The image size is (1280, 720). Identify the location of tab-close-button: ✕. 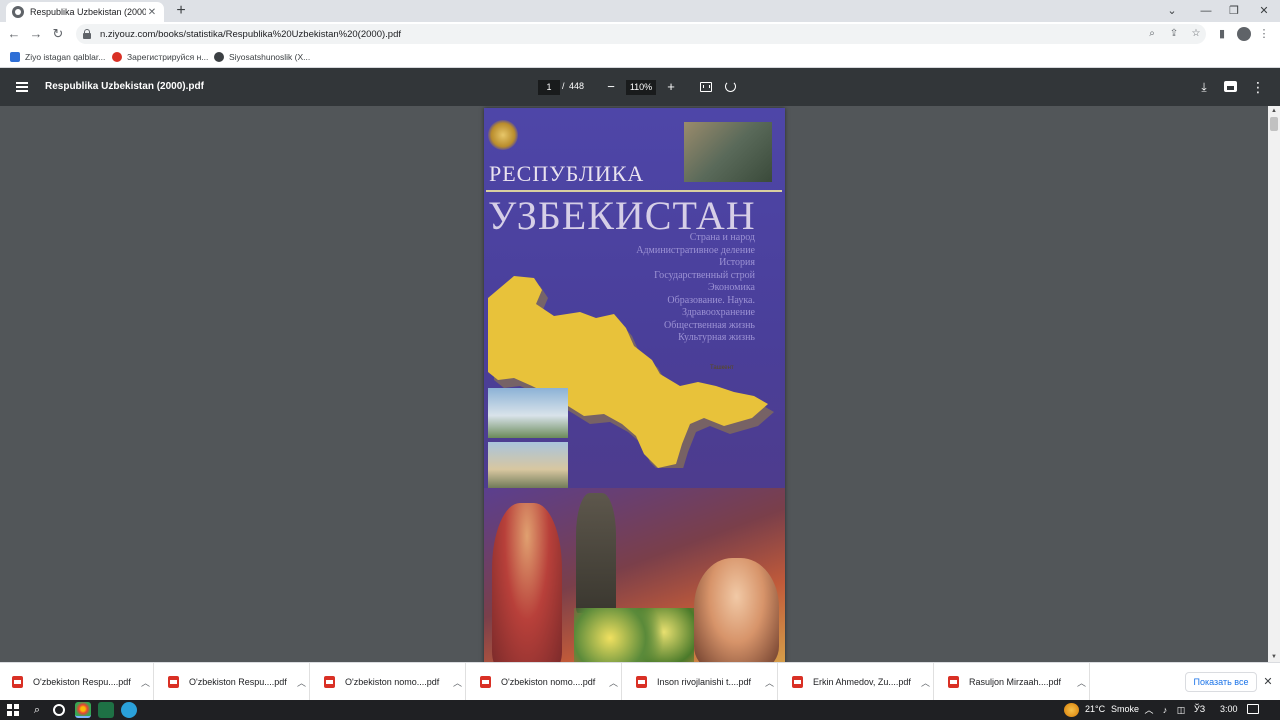
(152, 12).